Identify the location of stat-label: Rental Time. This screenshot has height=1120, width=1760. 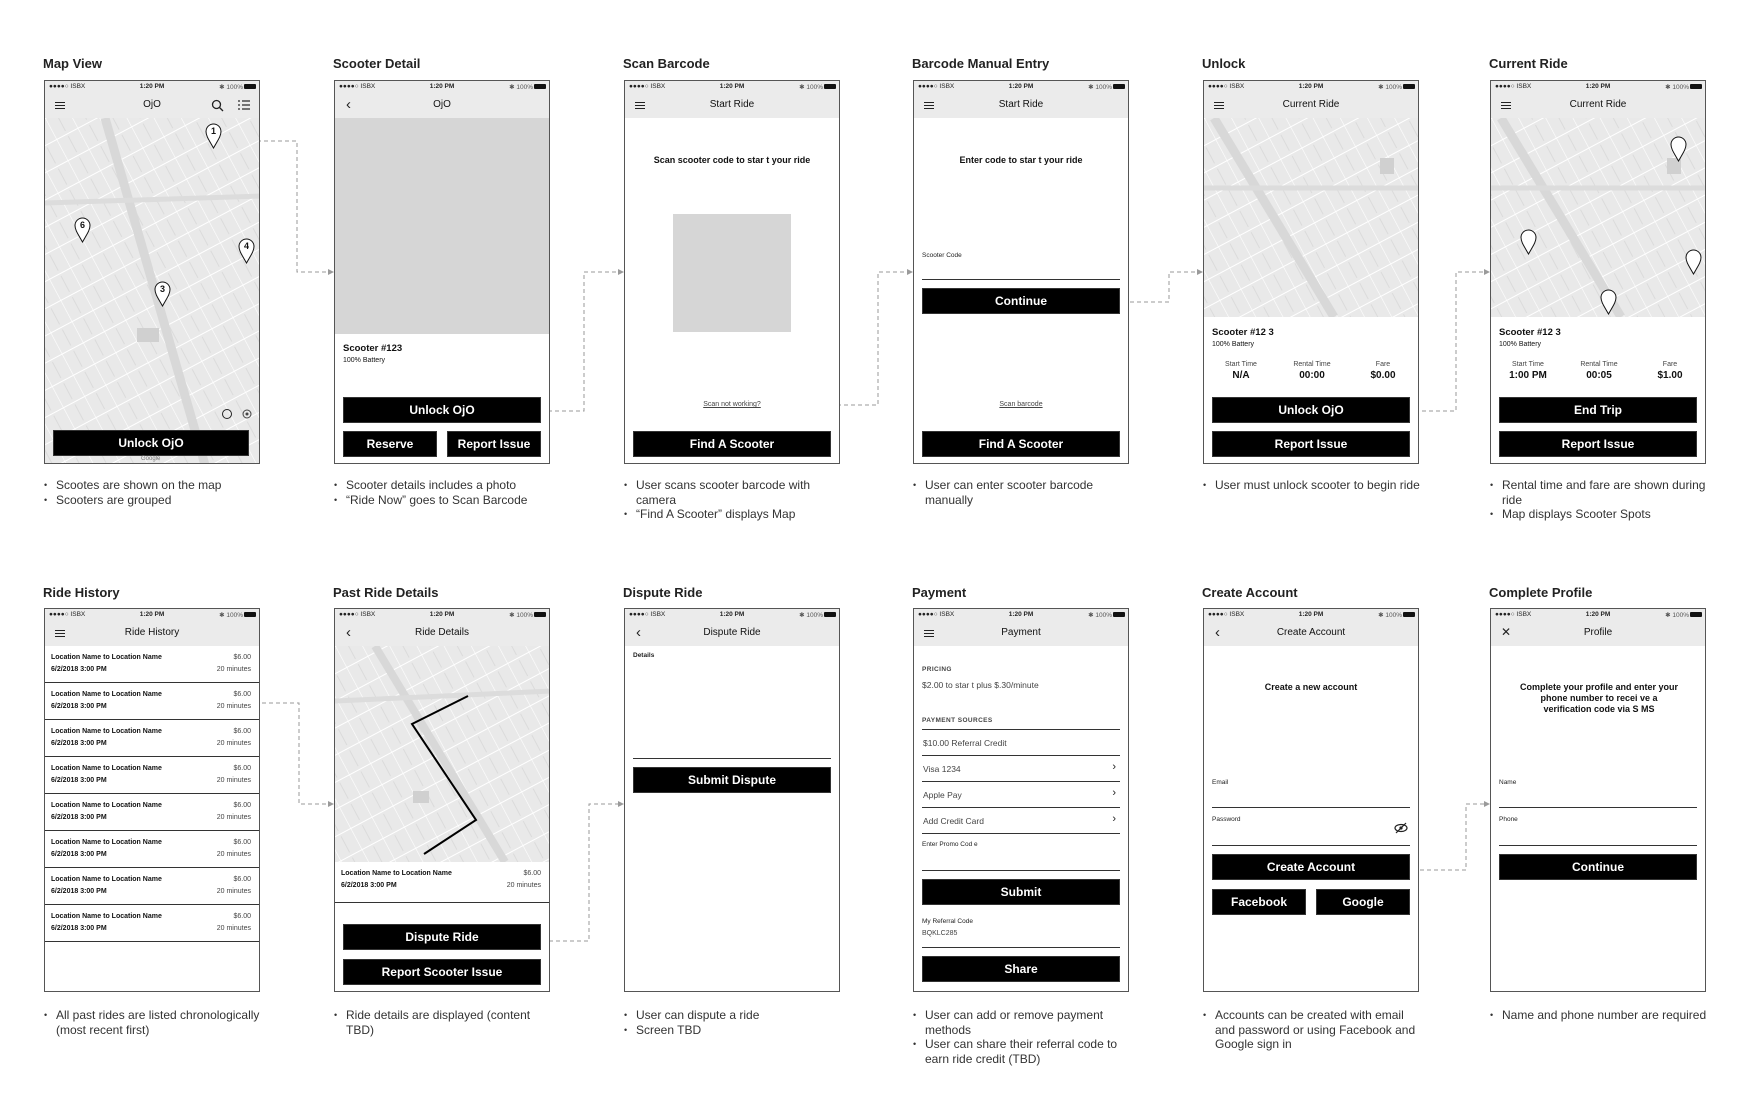
(1599, 364).